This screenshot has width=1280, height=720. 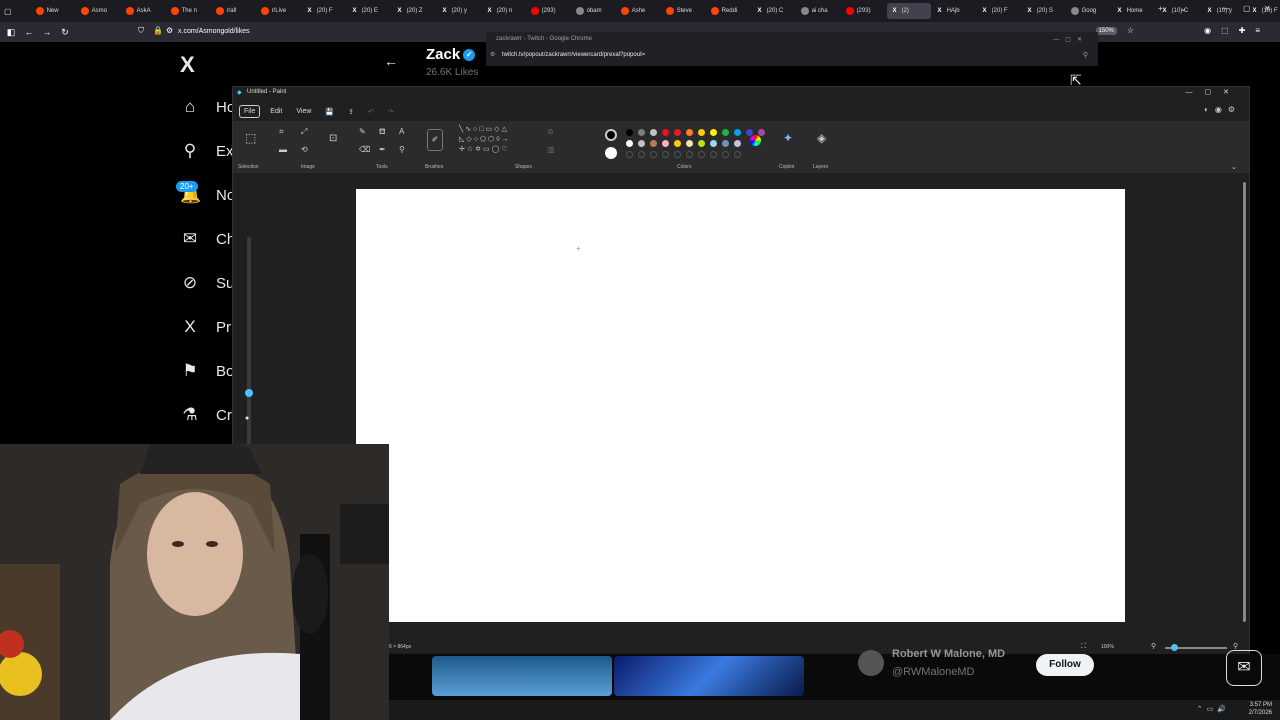 What do you see at coordinates (414, 11) in the screenshot?
I see `browser-tab: X (20) Z` at bounding box center [414, 11].